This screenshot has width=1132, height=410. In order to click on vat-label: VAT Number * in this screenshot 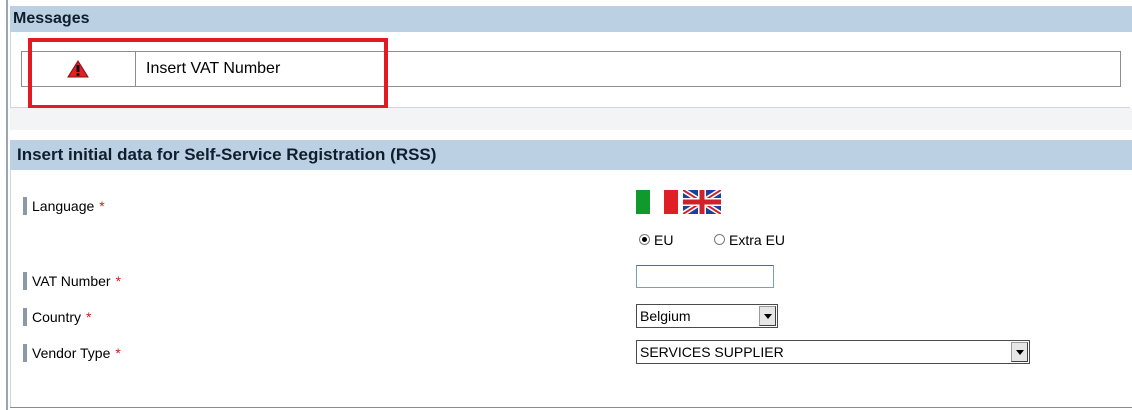, I will do `click(72, 281)`.